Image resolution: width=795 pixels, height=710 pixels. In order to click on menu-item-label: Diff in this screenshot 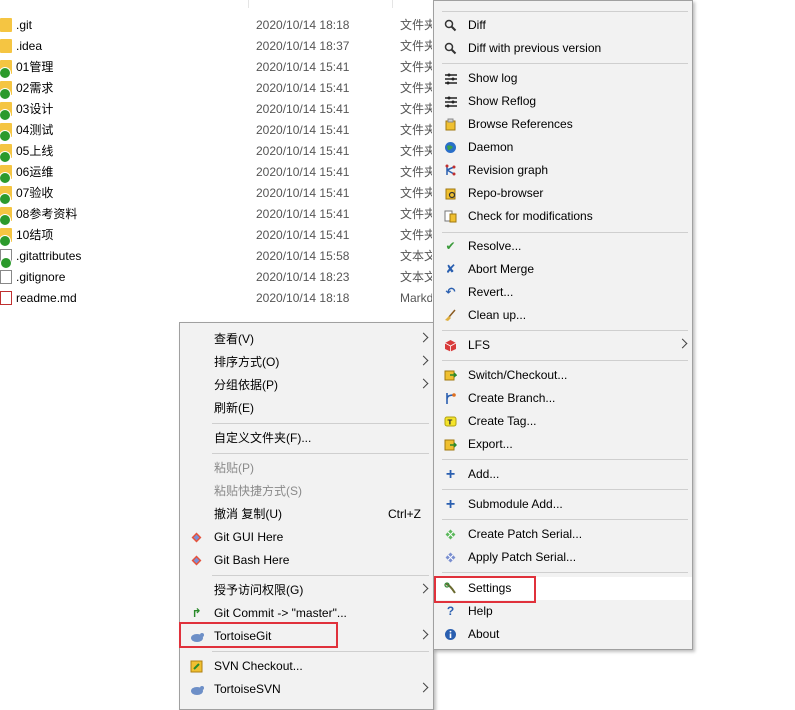, I will do `click(477, 25)`.